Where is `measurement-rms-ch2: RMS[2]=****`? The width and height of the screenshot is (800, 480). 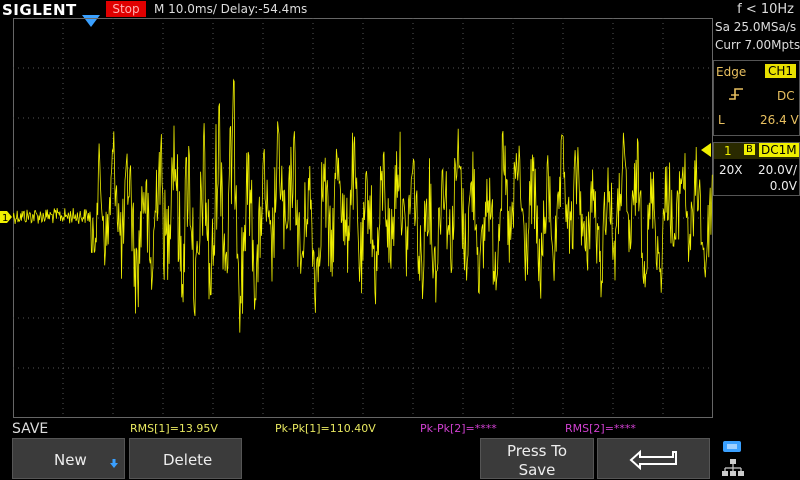
measurement-rms-ch2: RMS[2]=**** is located at coordinates (600, 428).